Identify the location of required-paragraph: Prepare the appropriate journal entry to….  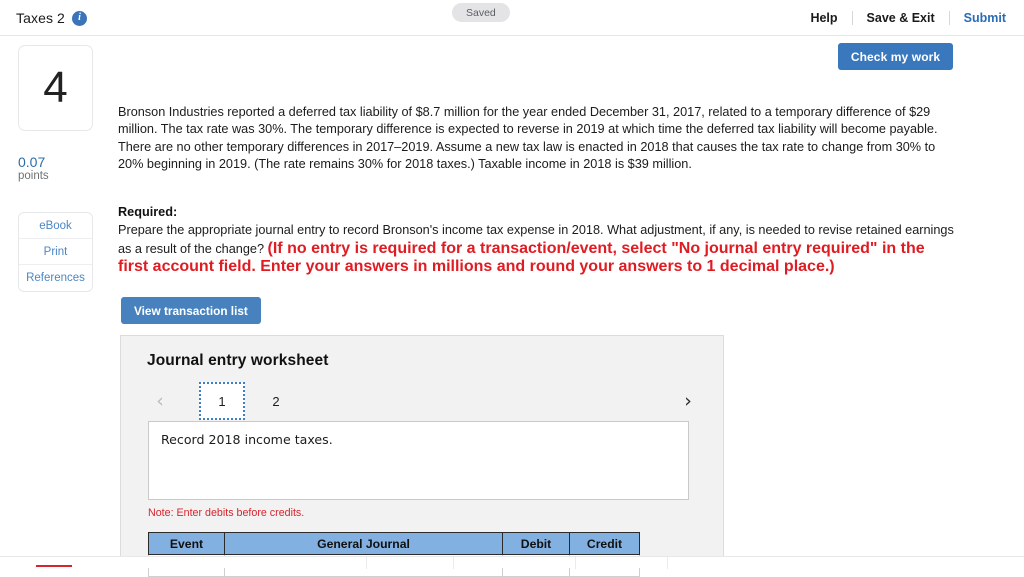
(538, 248).